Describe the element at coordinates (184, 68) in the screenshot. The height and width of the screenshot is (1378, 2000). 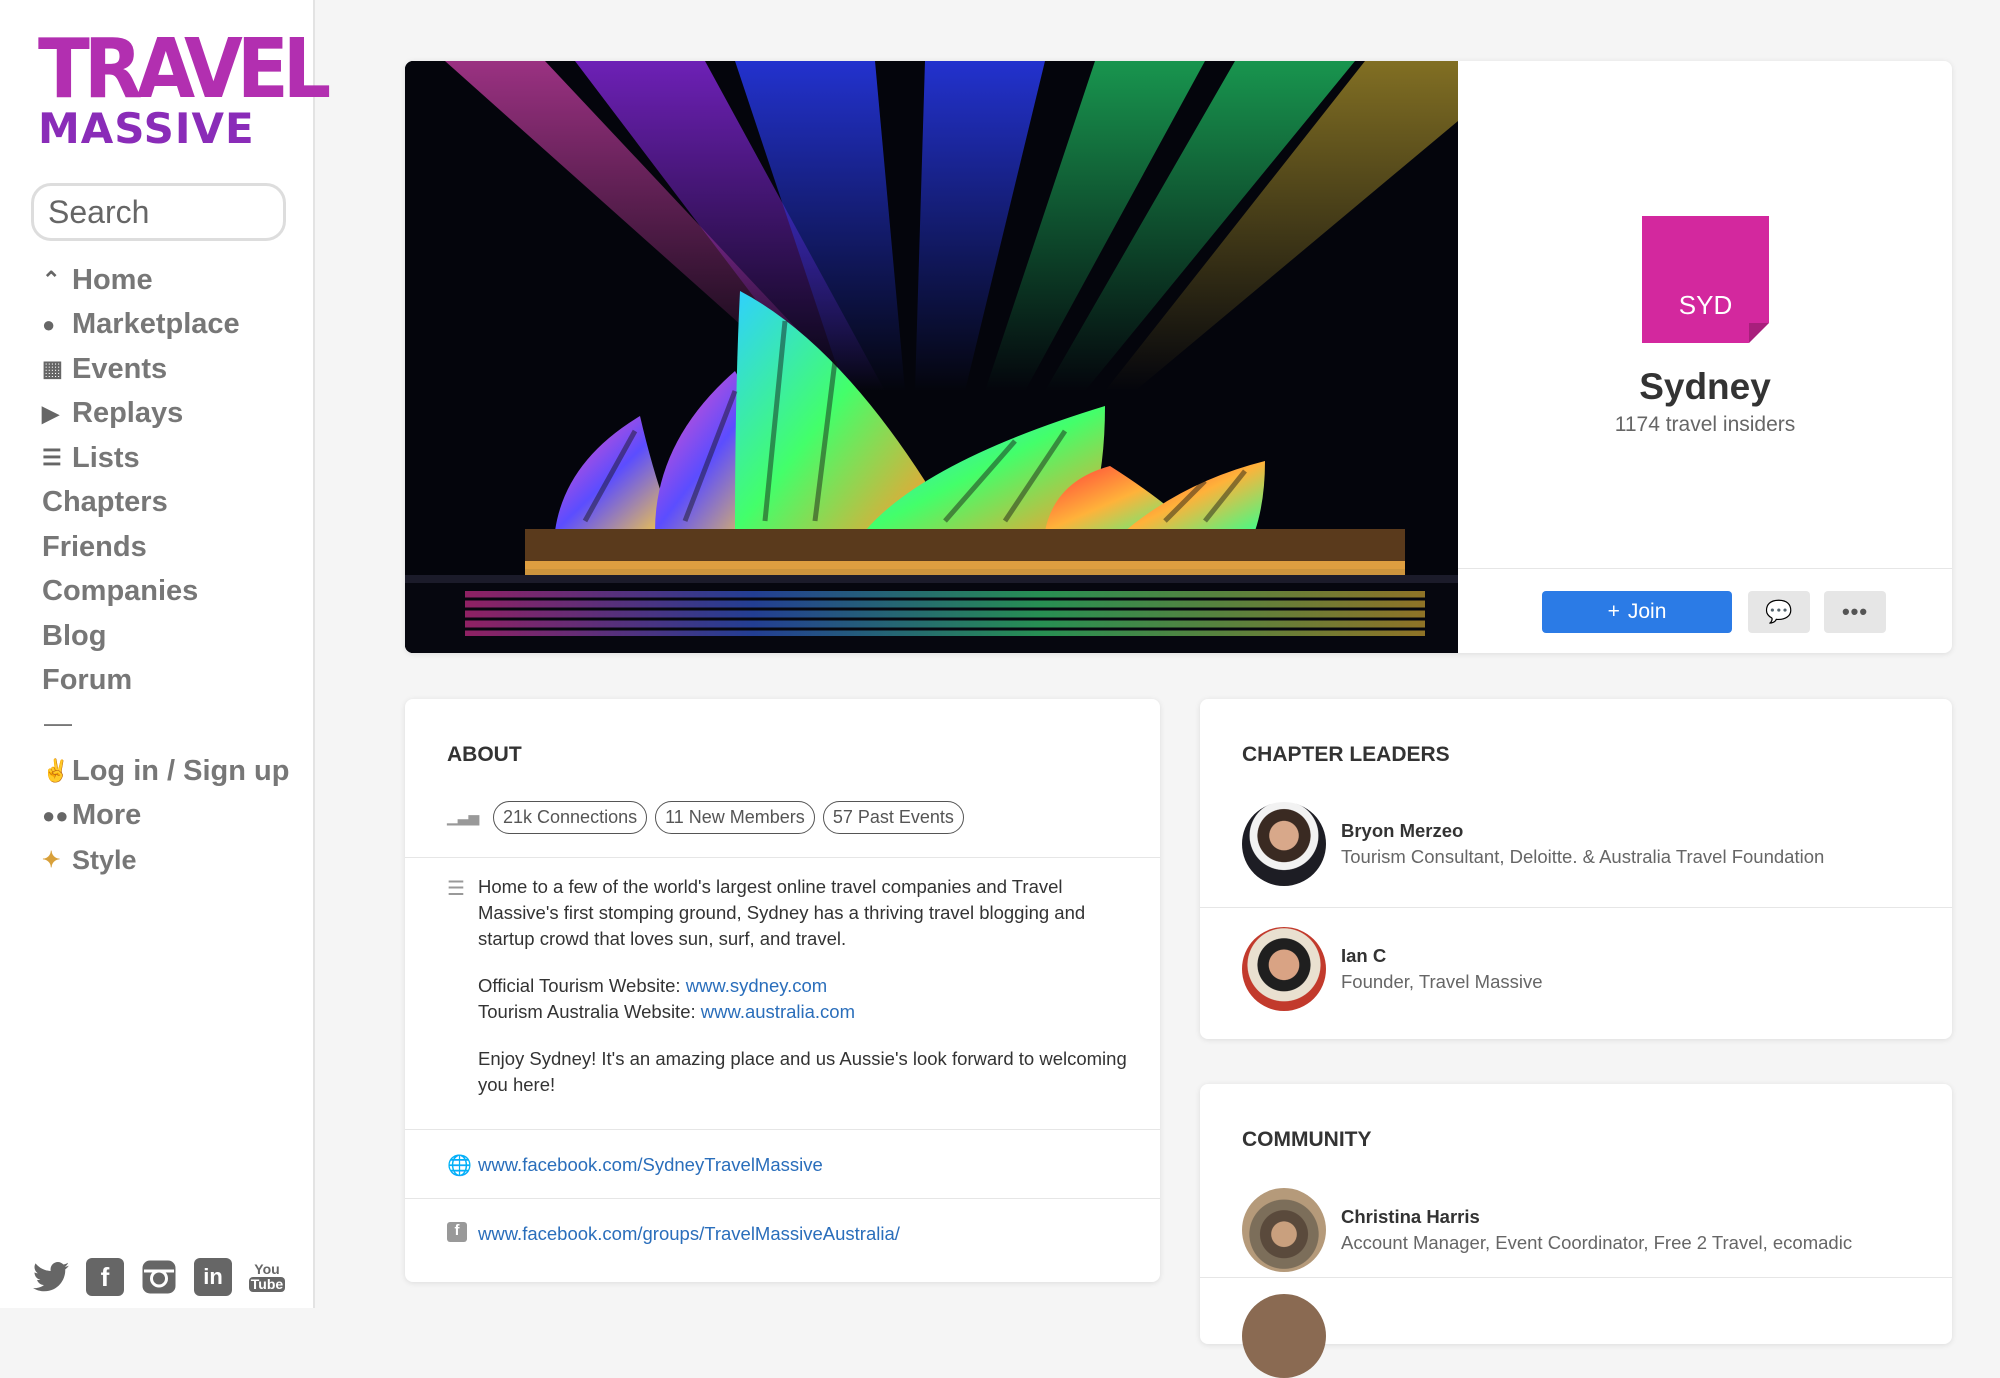
I see `logo-line-1: TRAVEL` at that location.